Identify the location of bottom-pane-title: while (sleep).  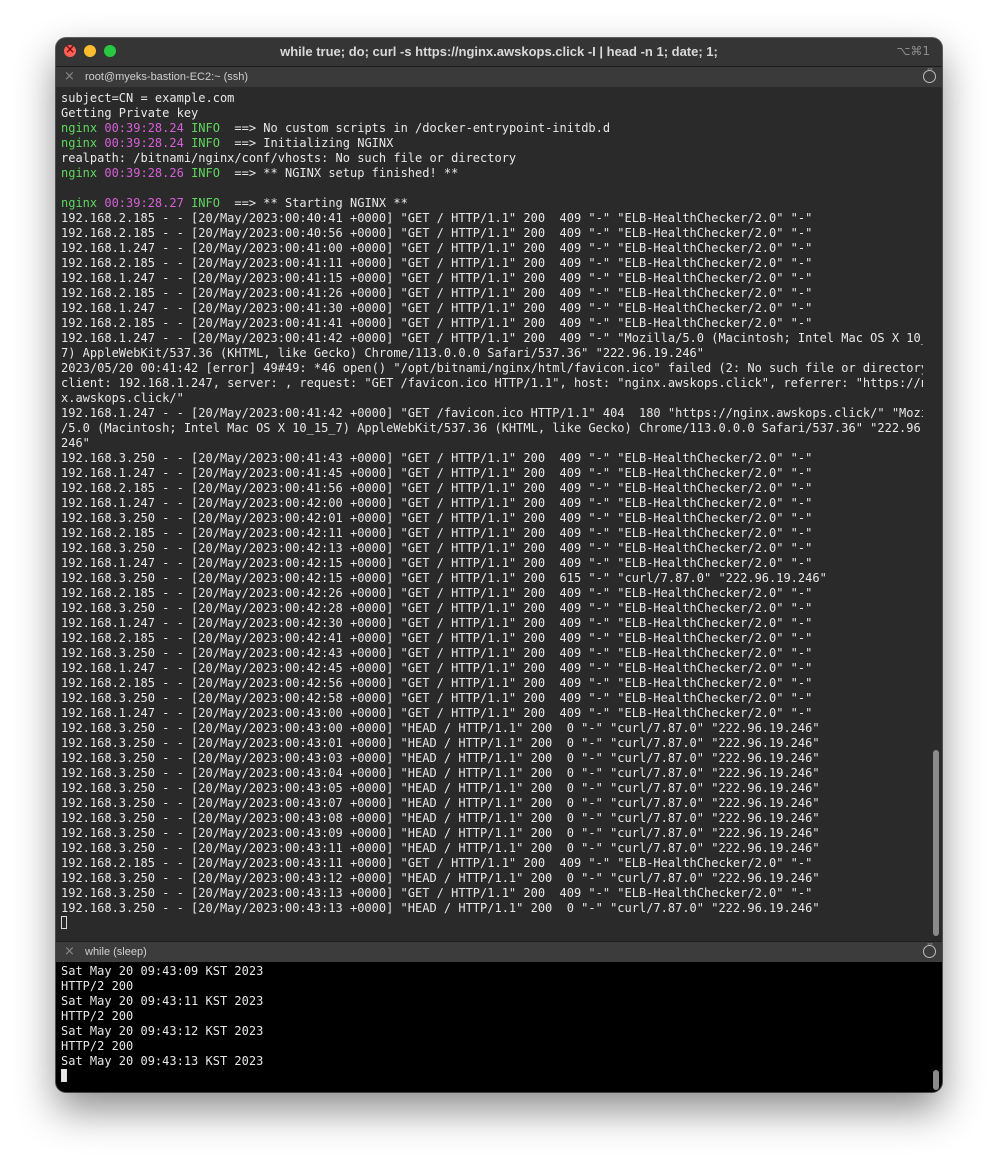
(116, 952).